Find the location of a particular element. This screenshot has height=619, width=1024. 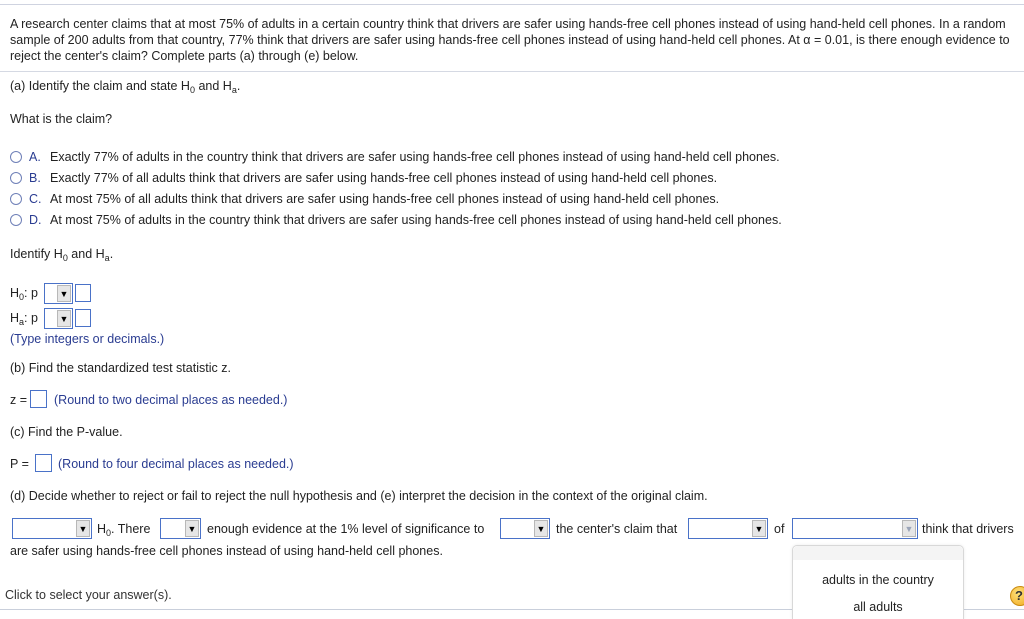

h0-value-input is located at coordinates (83, 293).